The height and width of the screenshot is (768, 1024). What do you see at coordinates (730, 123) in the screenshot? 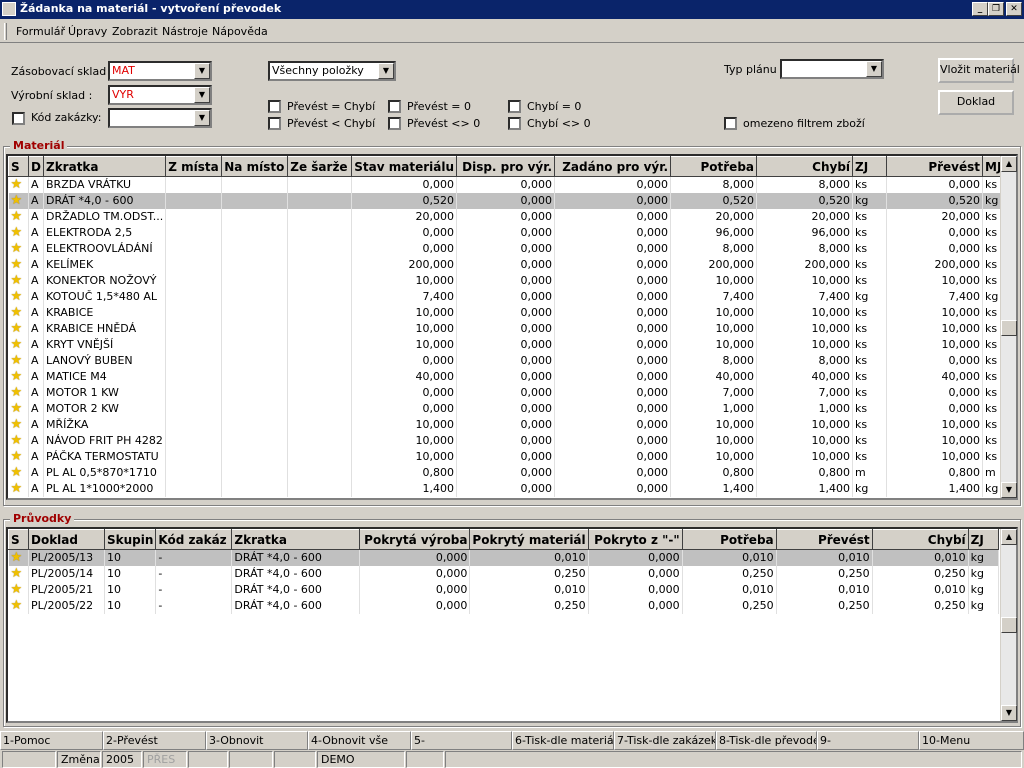
I see `omezeno-checkbox` at bounding box center [730, 123].